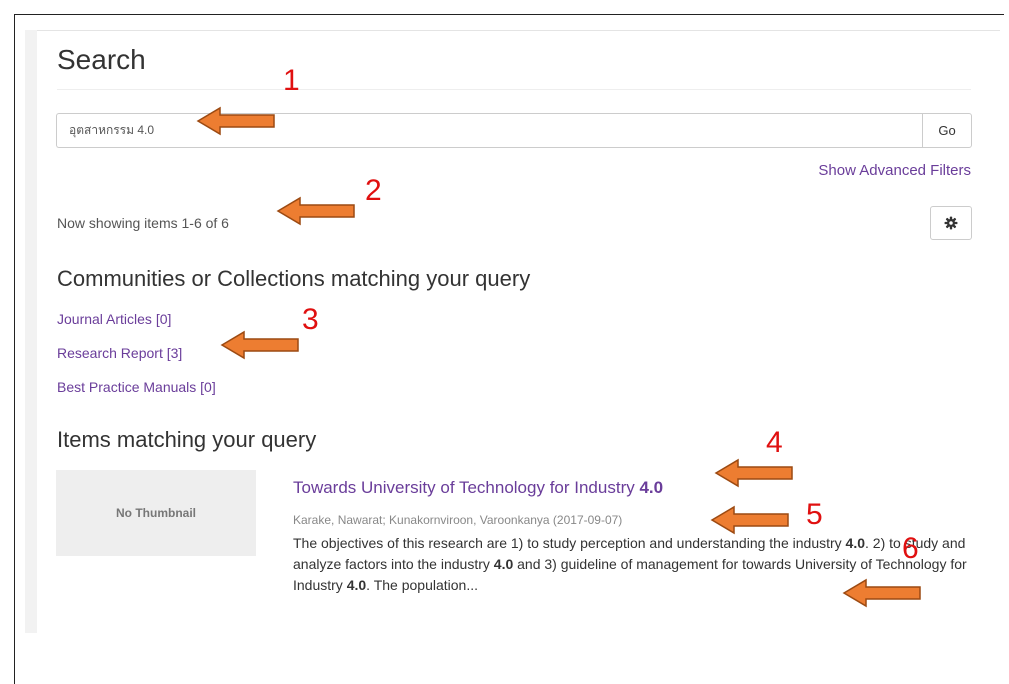 The height and width of the screenshot is (684, 1009). I want to click on title-divider, so click(514, 89).